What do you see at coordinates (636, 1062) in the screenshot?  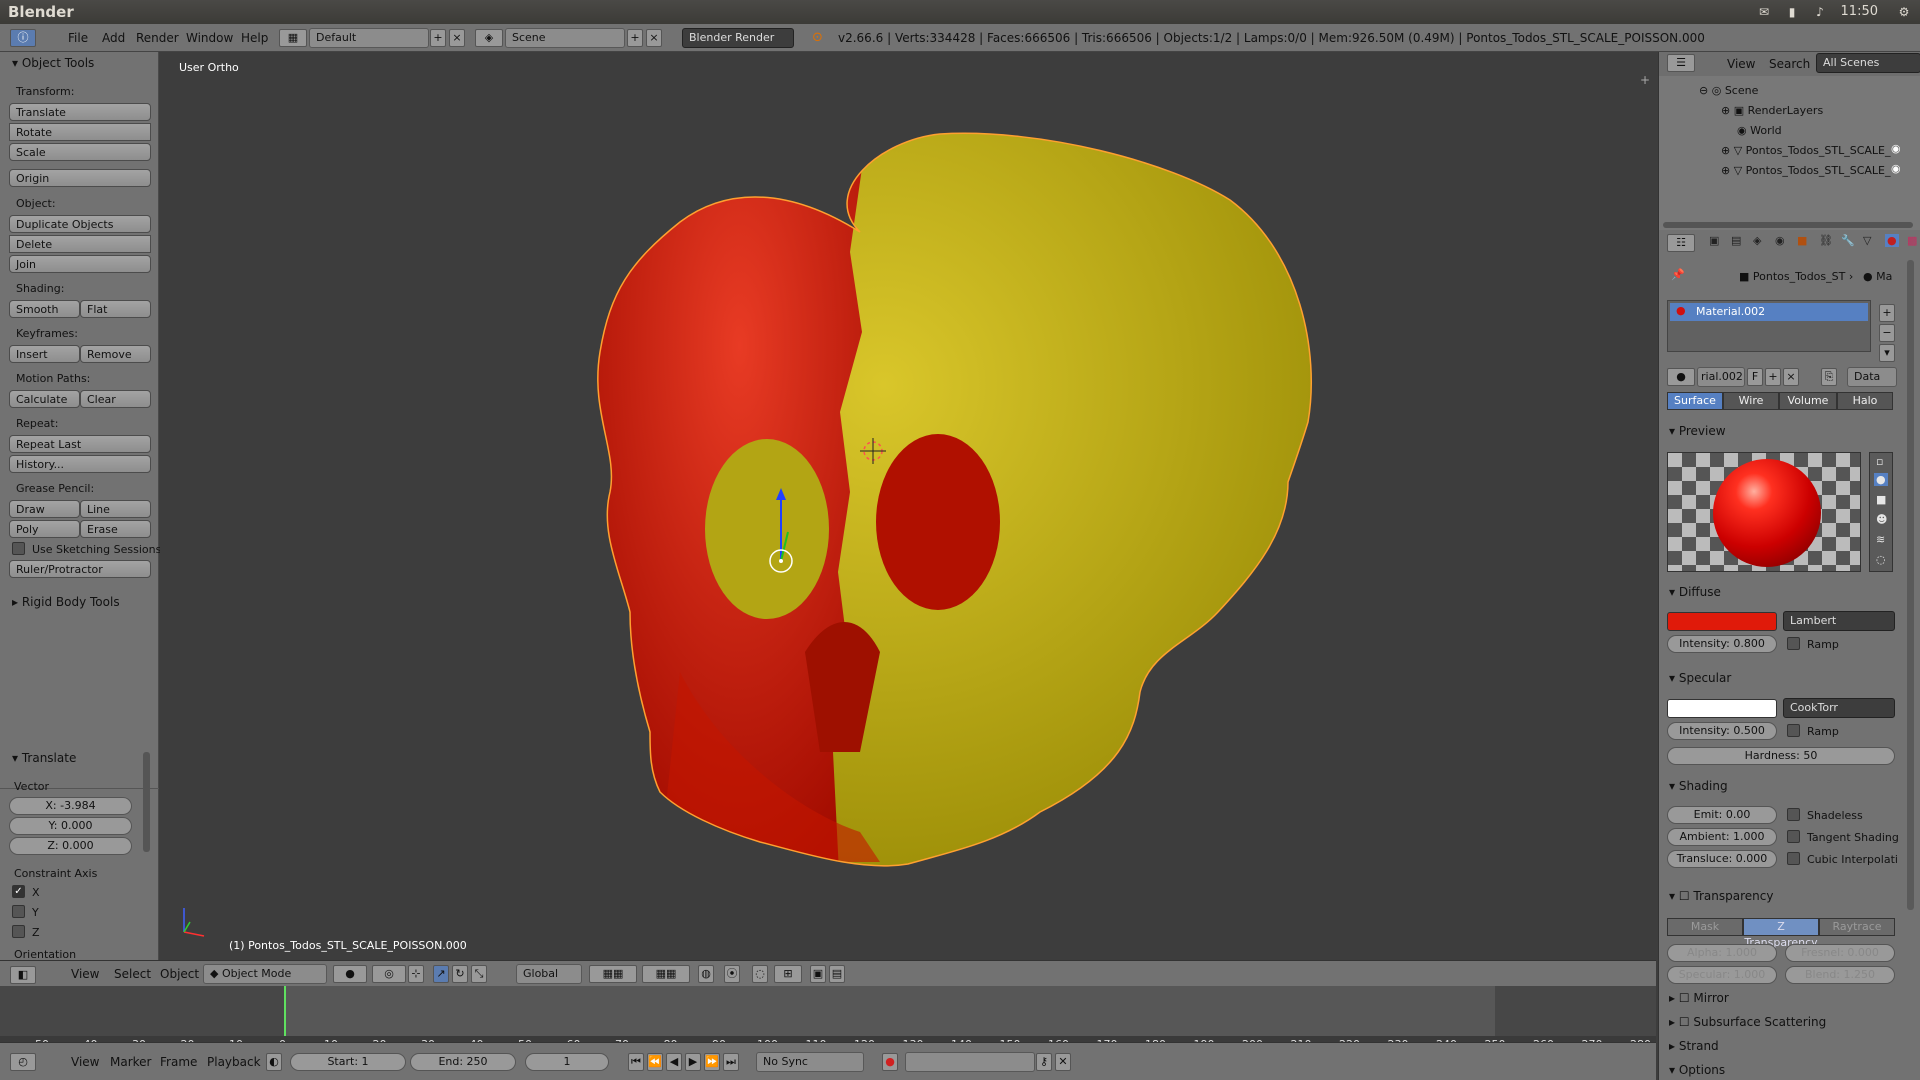 I see `jump-start-icon: ⏮` at bounding box center [636, 1062].